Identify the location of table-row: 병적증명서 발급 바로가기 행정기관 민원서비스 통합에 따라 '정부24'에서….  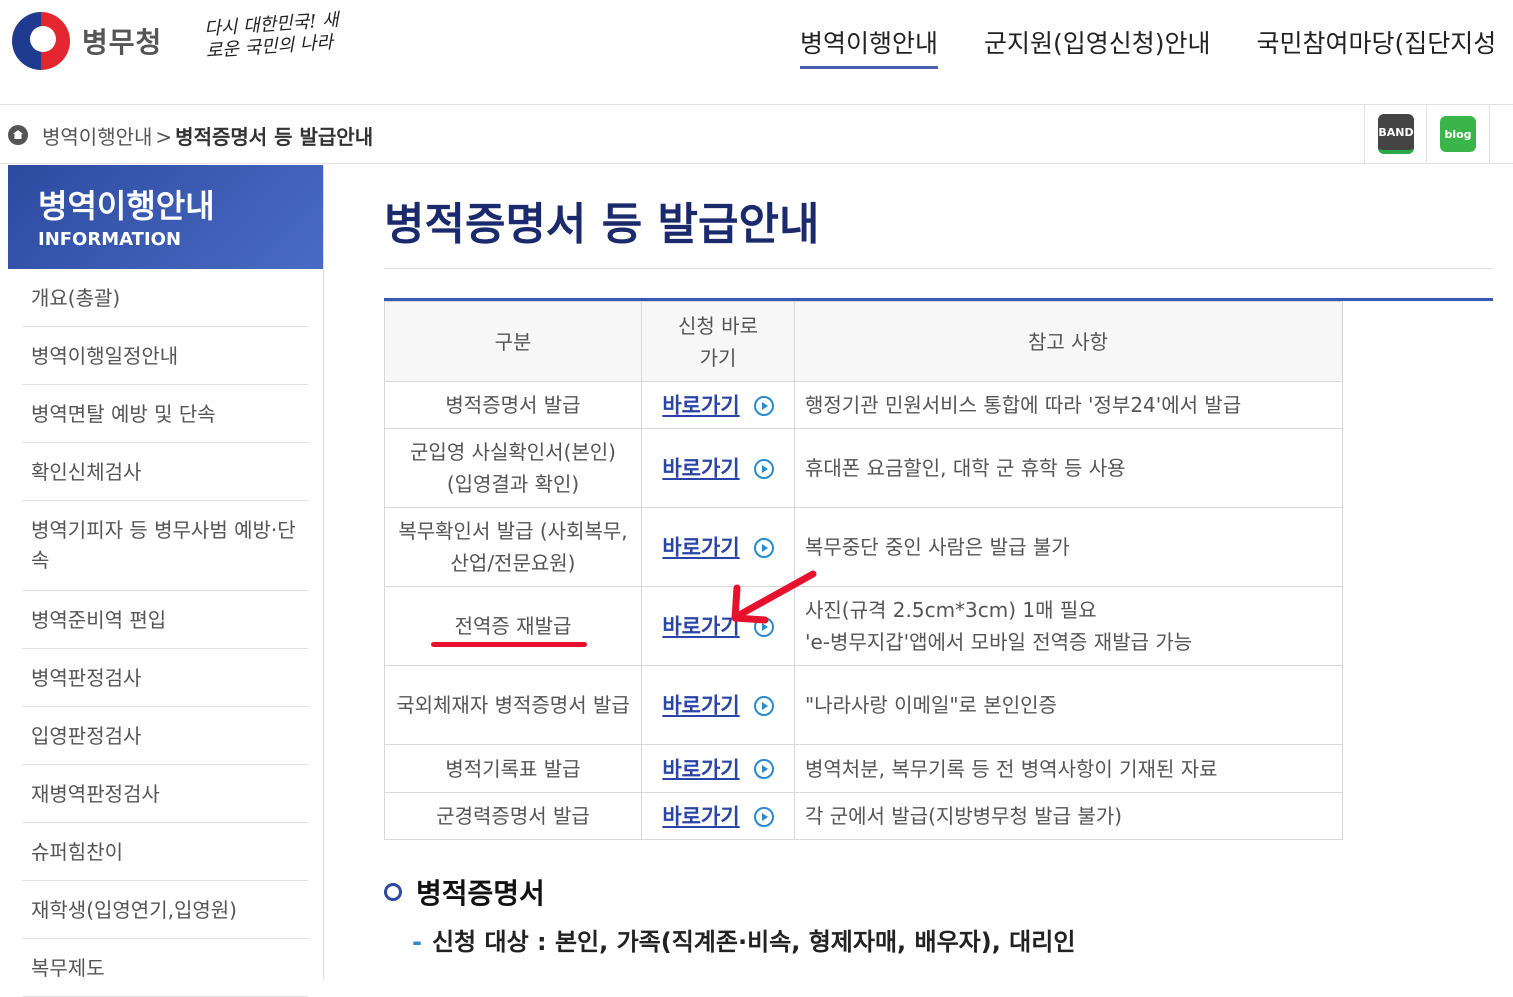
(863, 405).